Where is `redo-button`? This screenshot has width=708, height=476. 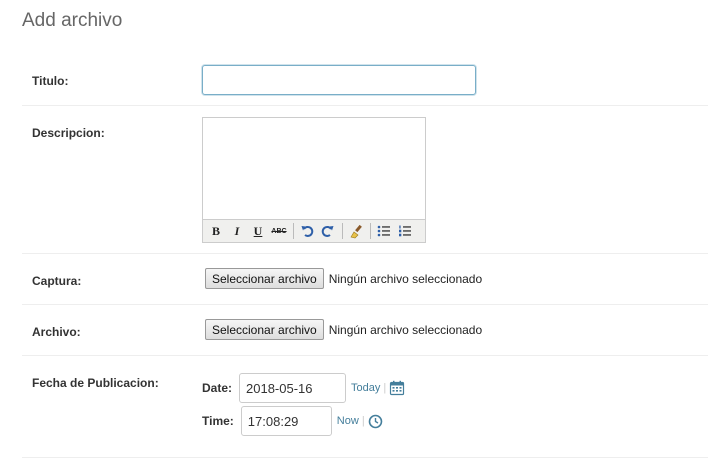 redo-button is located at coordinates (328, 231).